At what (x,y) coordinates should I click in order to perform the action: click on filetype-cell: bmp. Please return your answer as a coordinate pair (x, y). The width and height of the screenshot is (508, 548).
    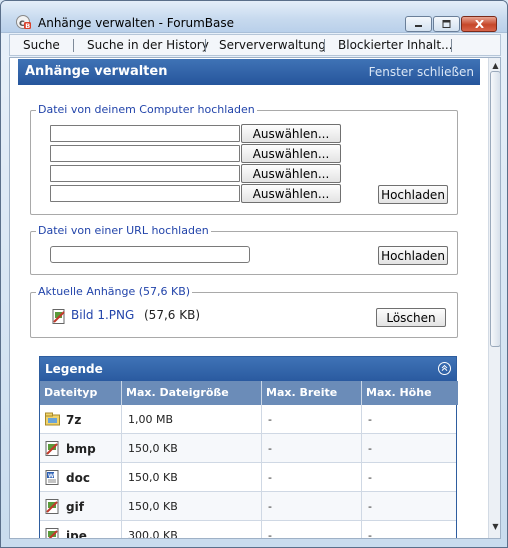
    Looking at the image, I should click on (81, 448).